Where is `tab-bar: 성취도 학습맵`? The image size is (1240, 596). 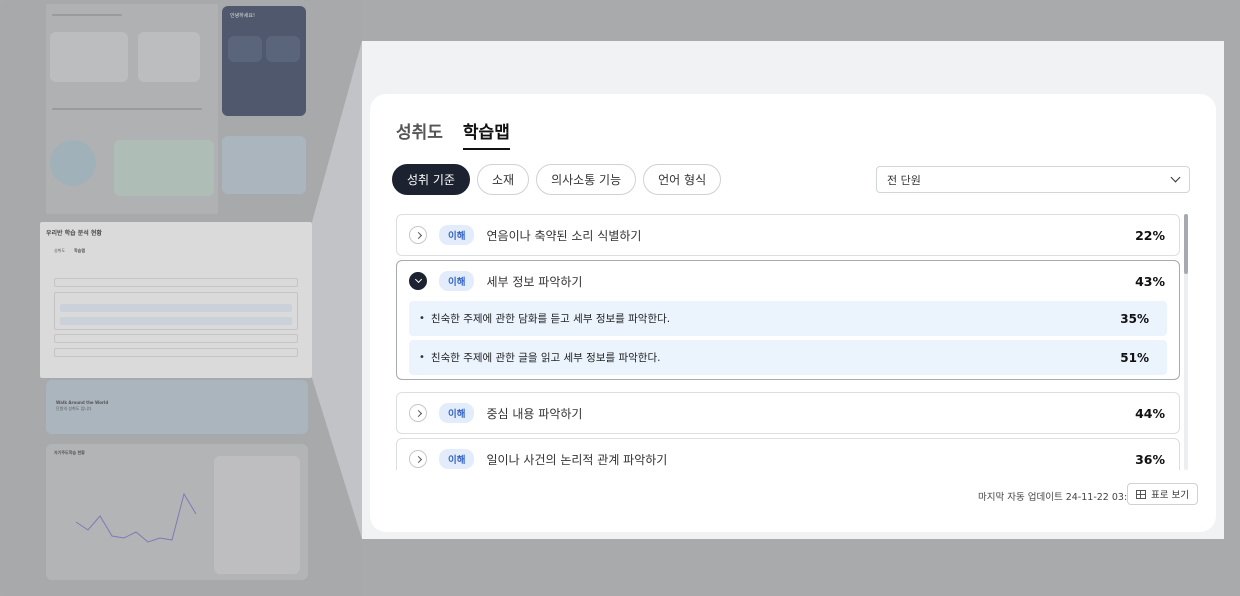 tab-bar: 성취도 학습맵 is located at coordinates (453, 134).